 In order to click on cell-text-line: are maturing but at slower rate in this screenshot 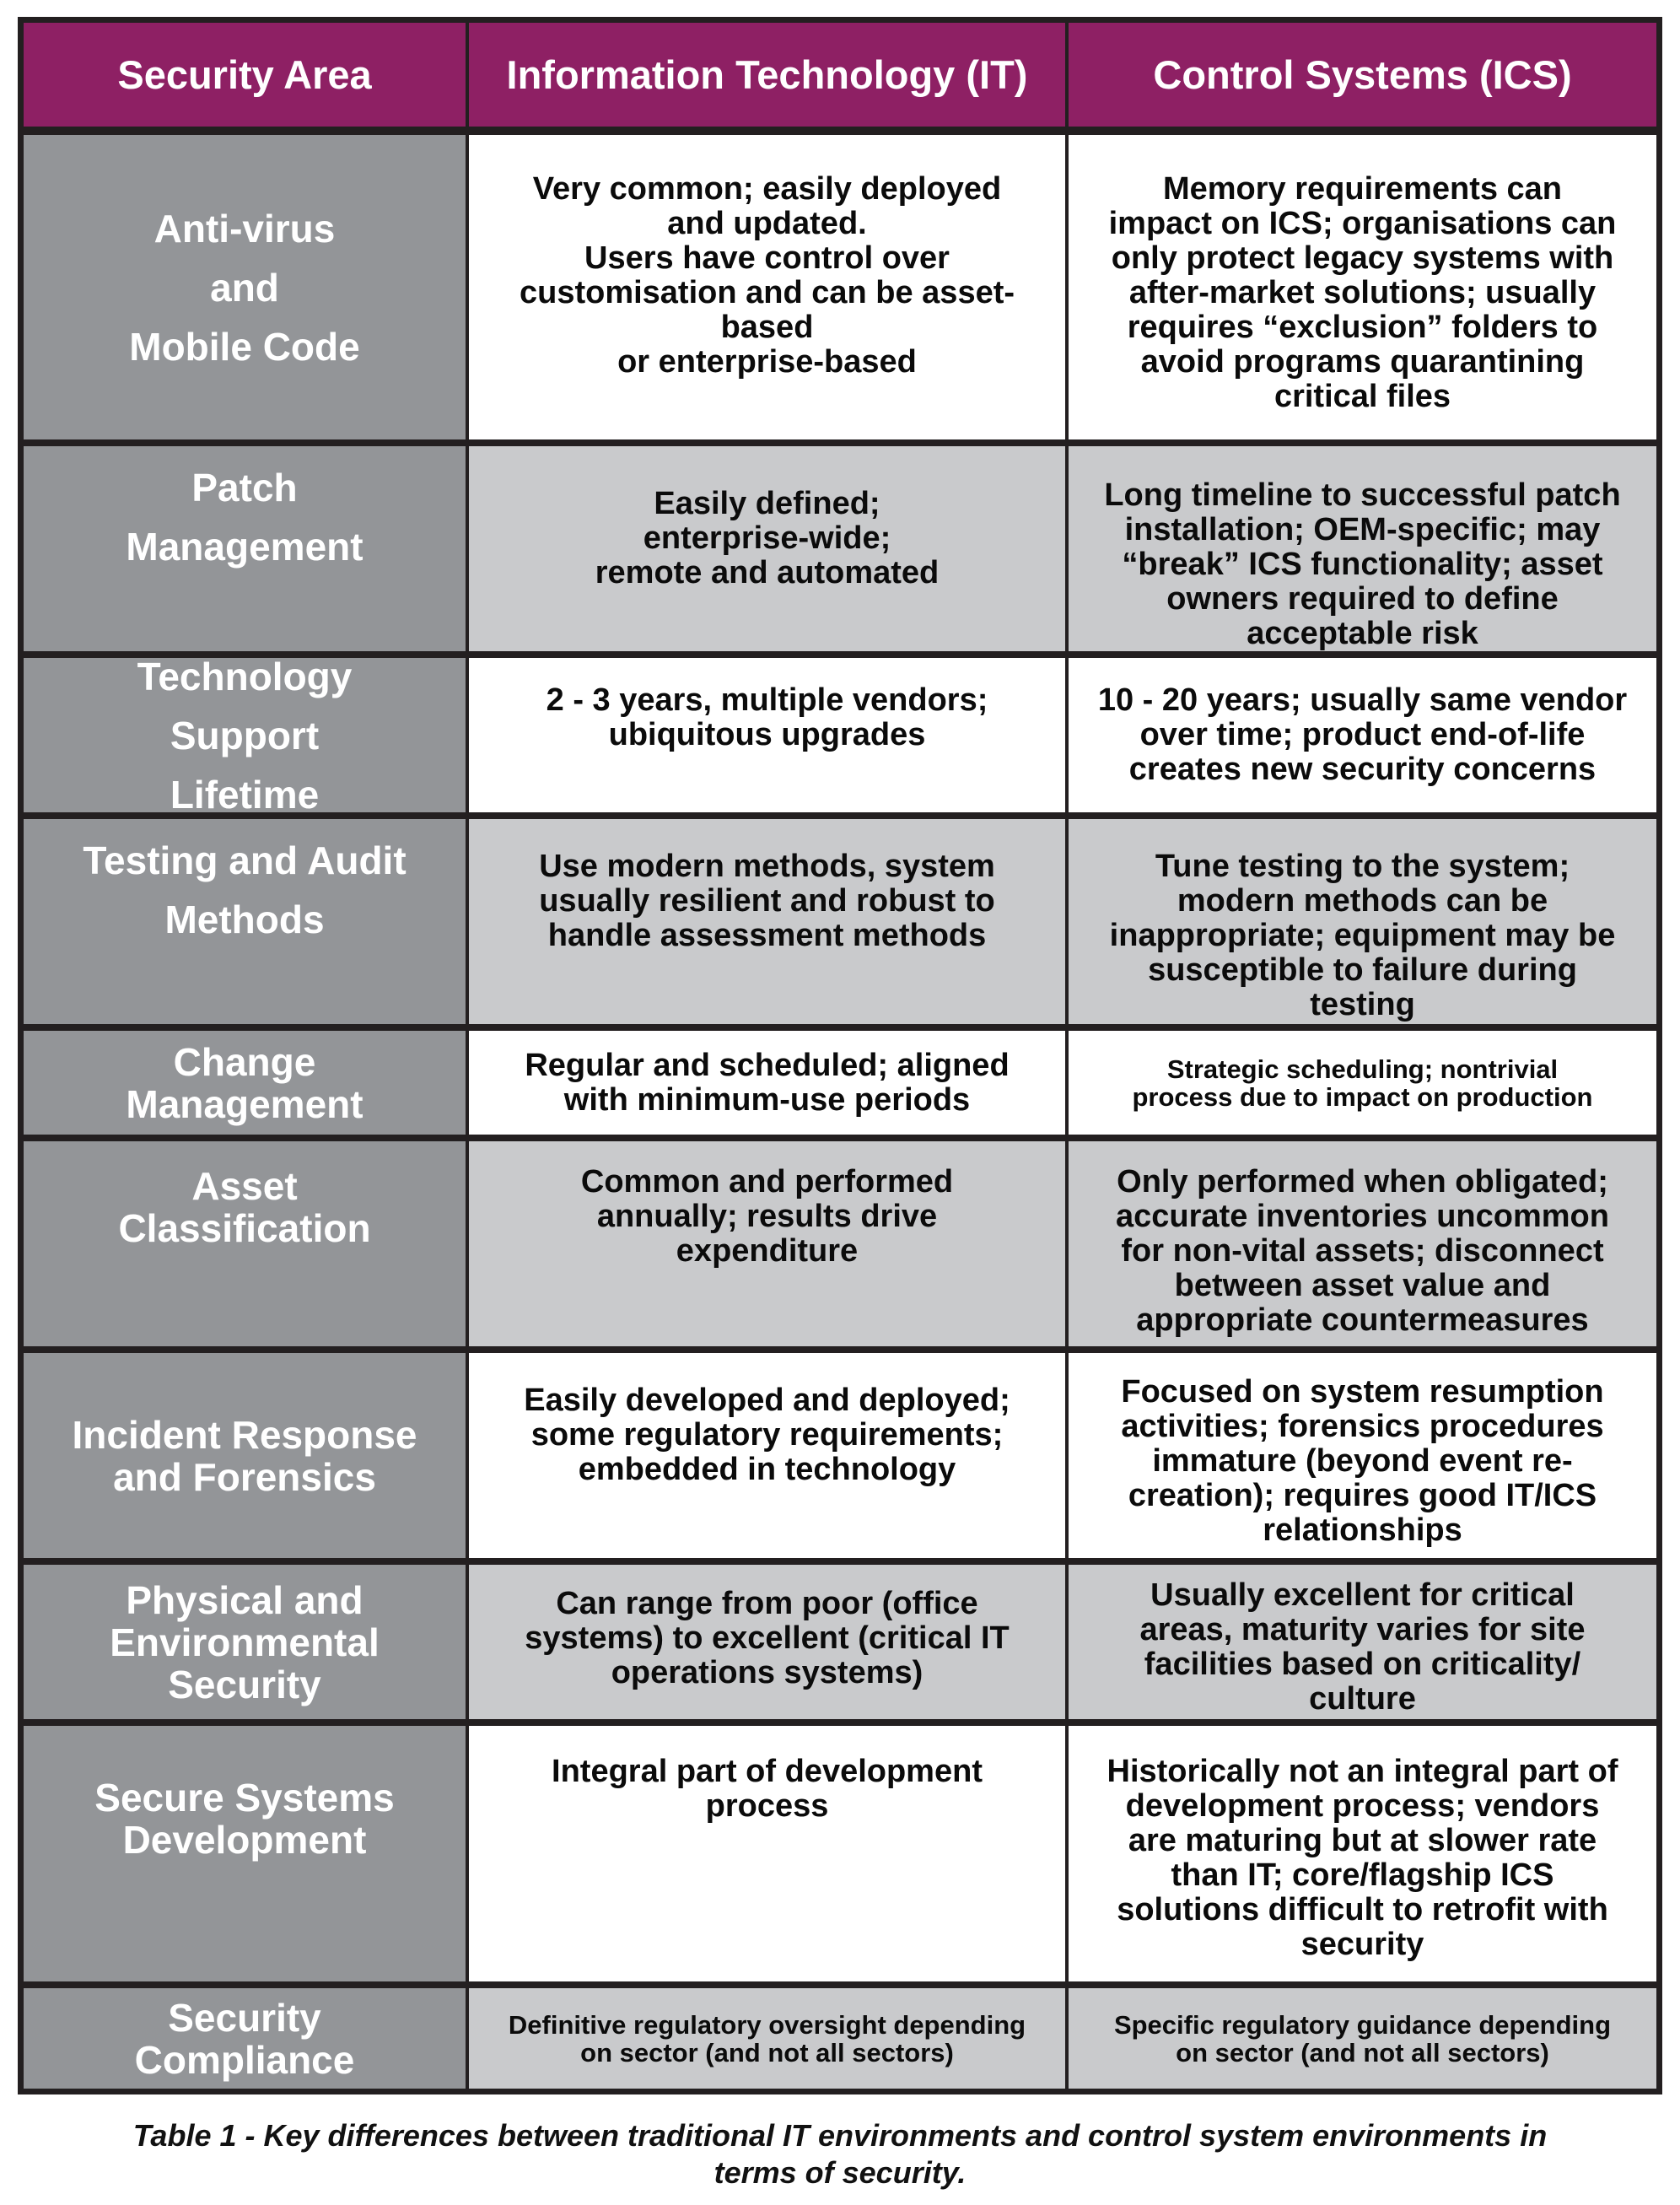, I will do `click(1362, 1840)`.